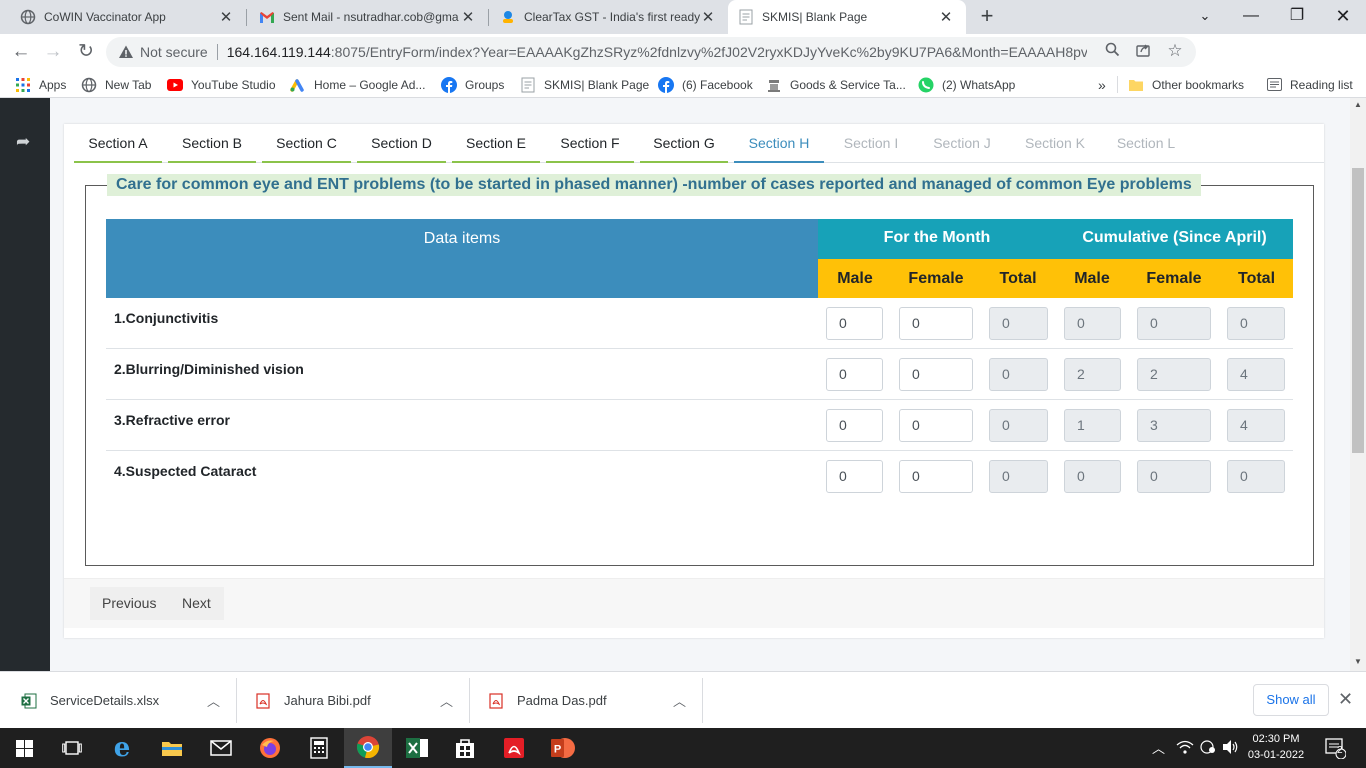 The height and width of the screenshot is (768, 1366). What do you see at coordinates (368, 748) in the screenshot?
I see `chrome-icon` at bounding box center [368, 748].